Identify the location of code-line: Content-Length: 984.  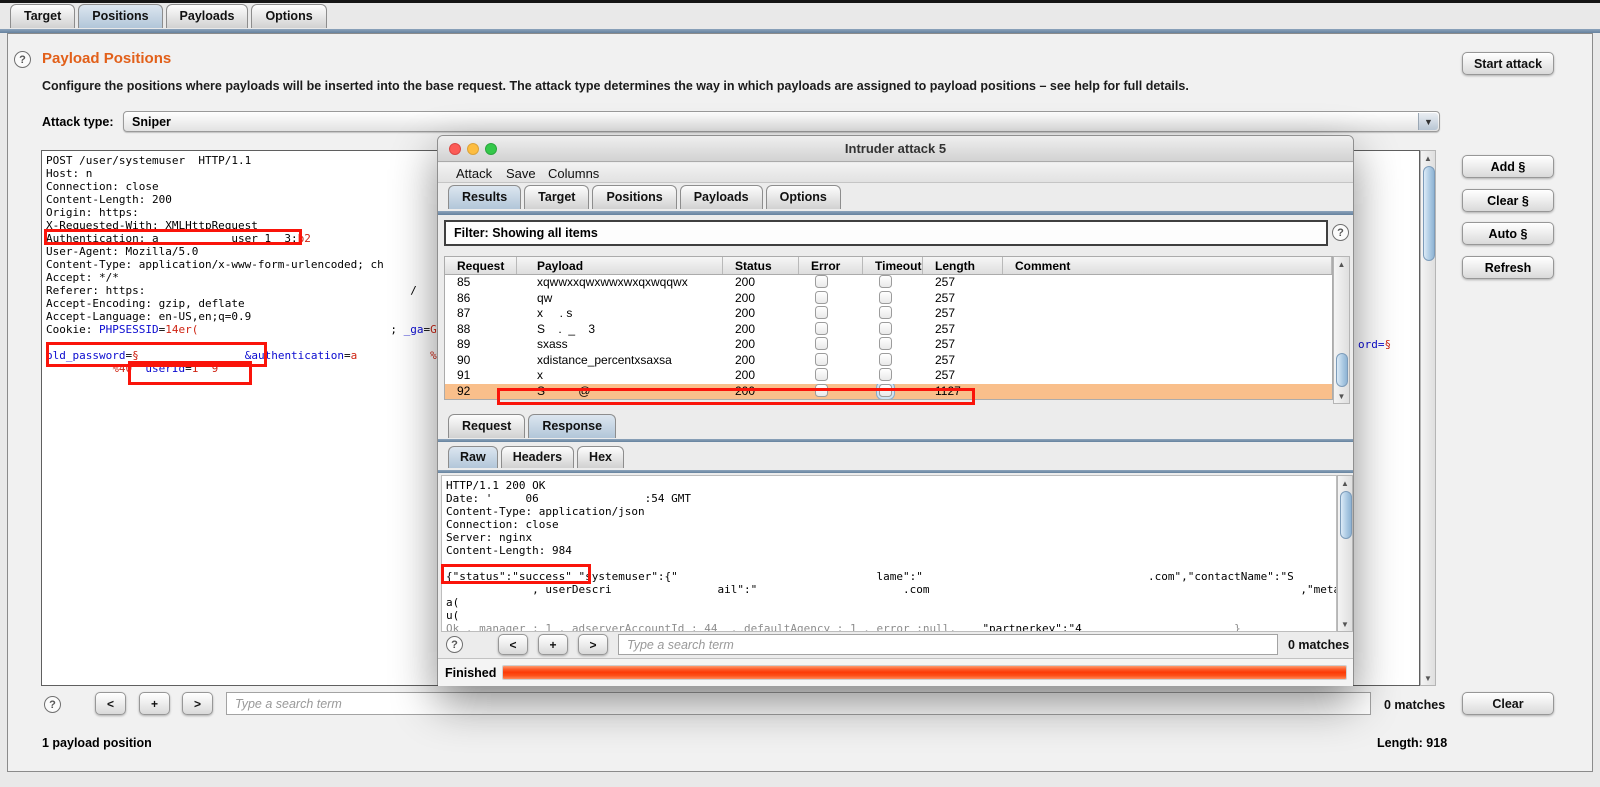
(509, 550).